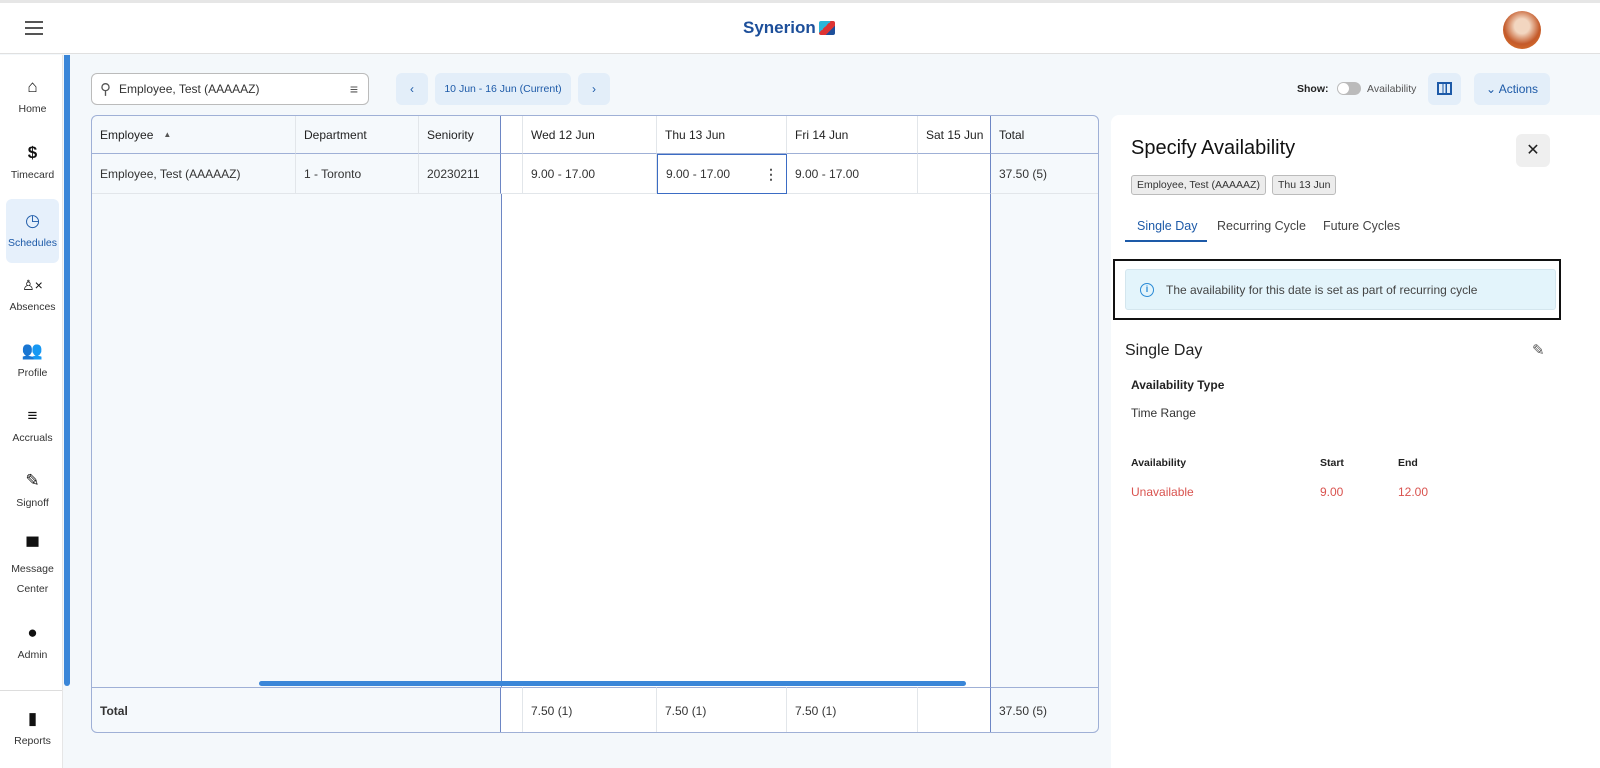 Image resolution: width=1600 pixels, height=768 pixels. Describe the element at coordinates (32, 86) in the screenshot. I see `home-icon: ⌂` at that location.